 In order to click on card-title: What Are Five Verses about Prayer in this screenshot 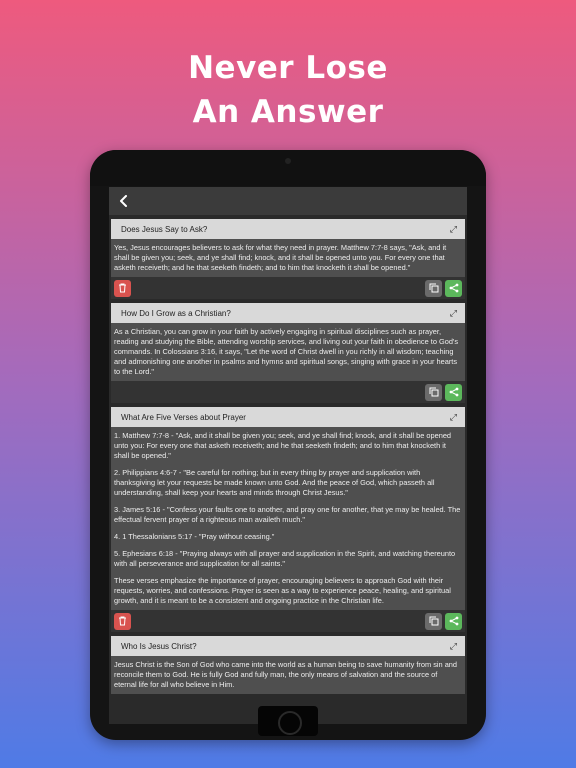, I will do `click(183, 417)`.